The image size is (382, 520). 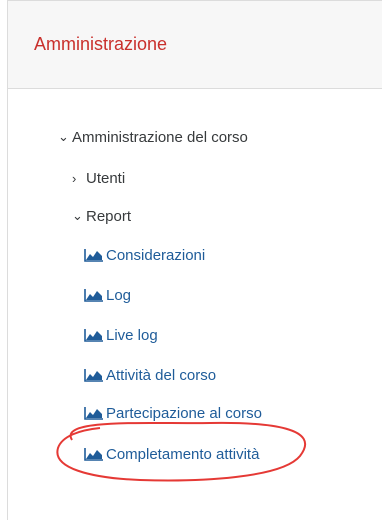 I want to click on report-link-live-log: Live log, so click(x=121, y=335).